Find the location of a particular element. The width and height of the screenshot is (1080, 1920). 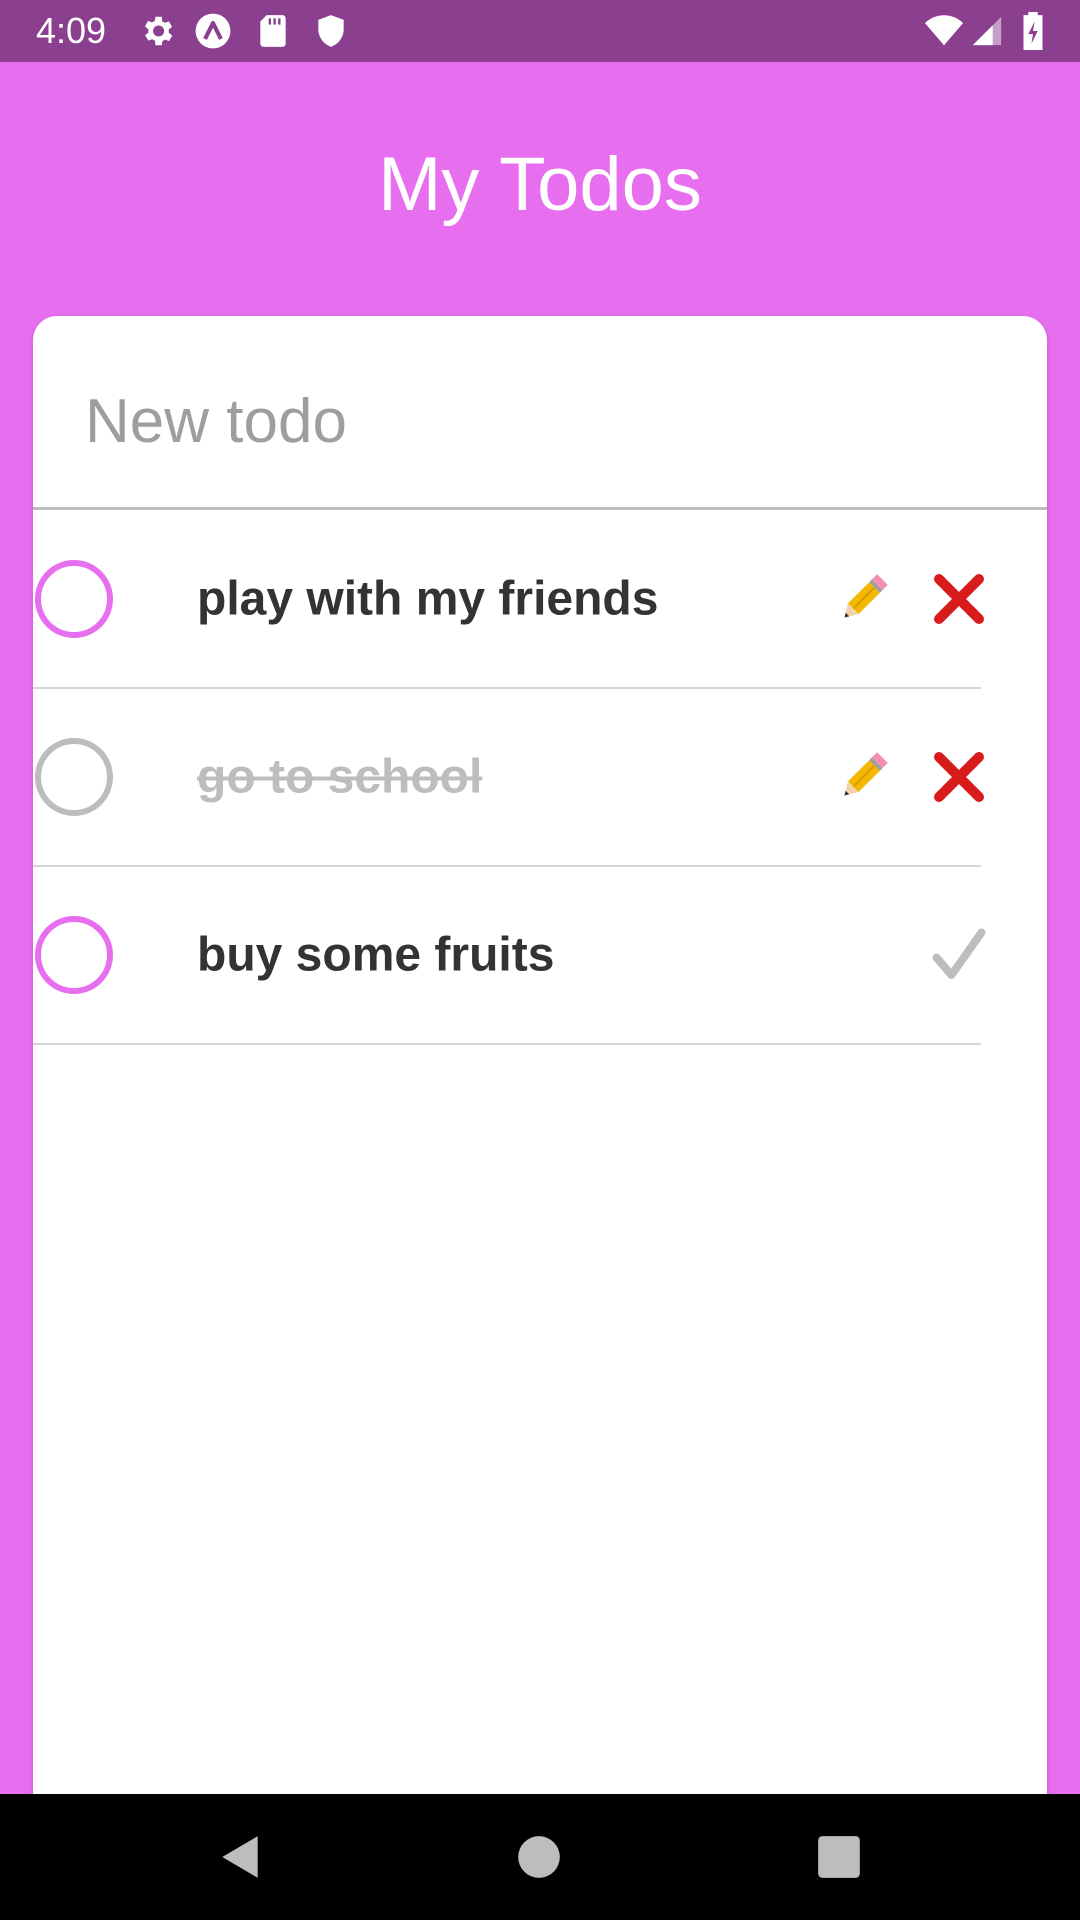

todo-item: play with my friends is located at coordinates (508, 600).